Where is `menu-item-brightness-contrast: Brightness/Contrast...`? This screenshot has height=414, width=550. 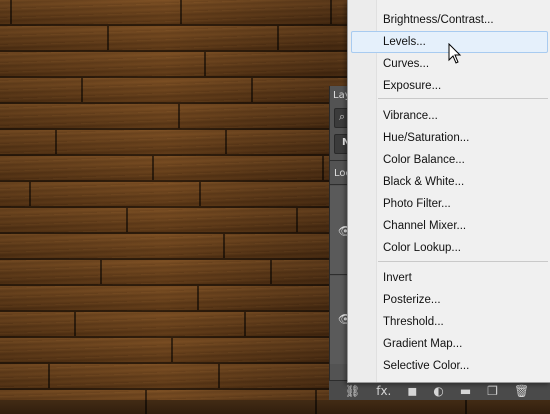 menu-item-brightness-contrast: Brightness/Contrast... is located at coordinates (438, 20).